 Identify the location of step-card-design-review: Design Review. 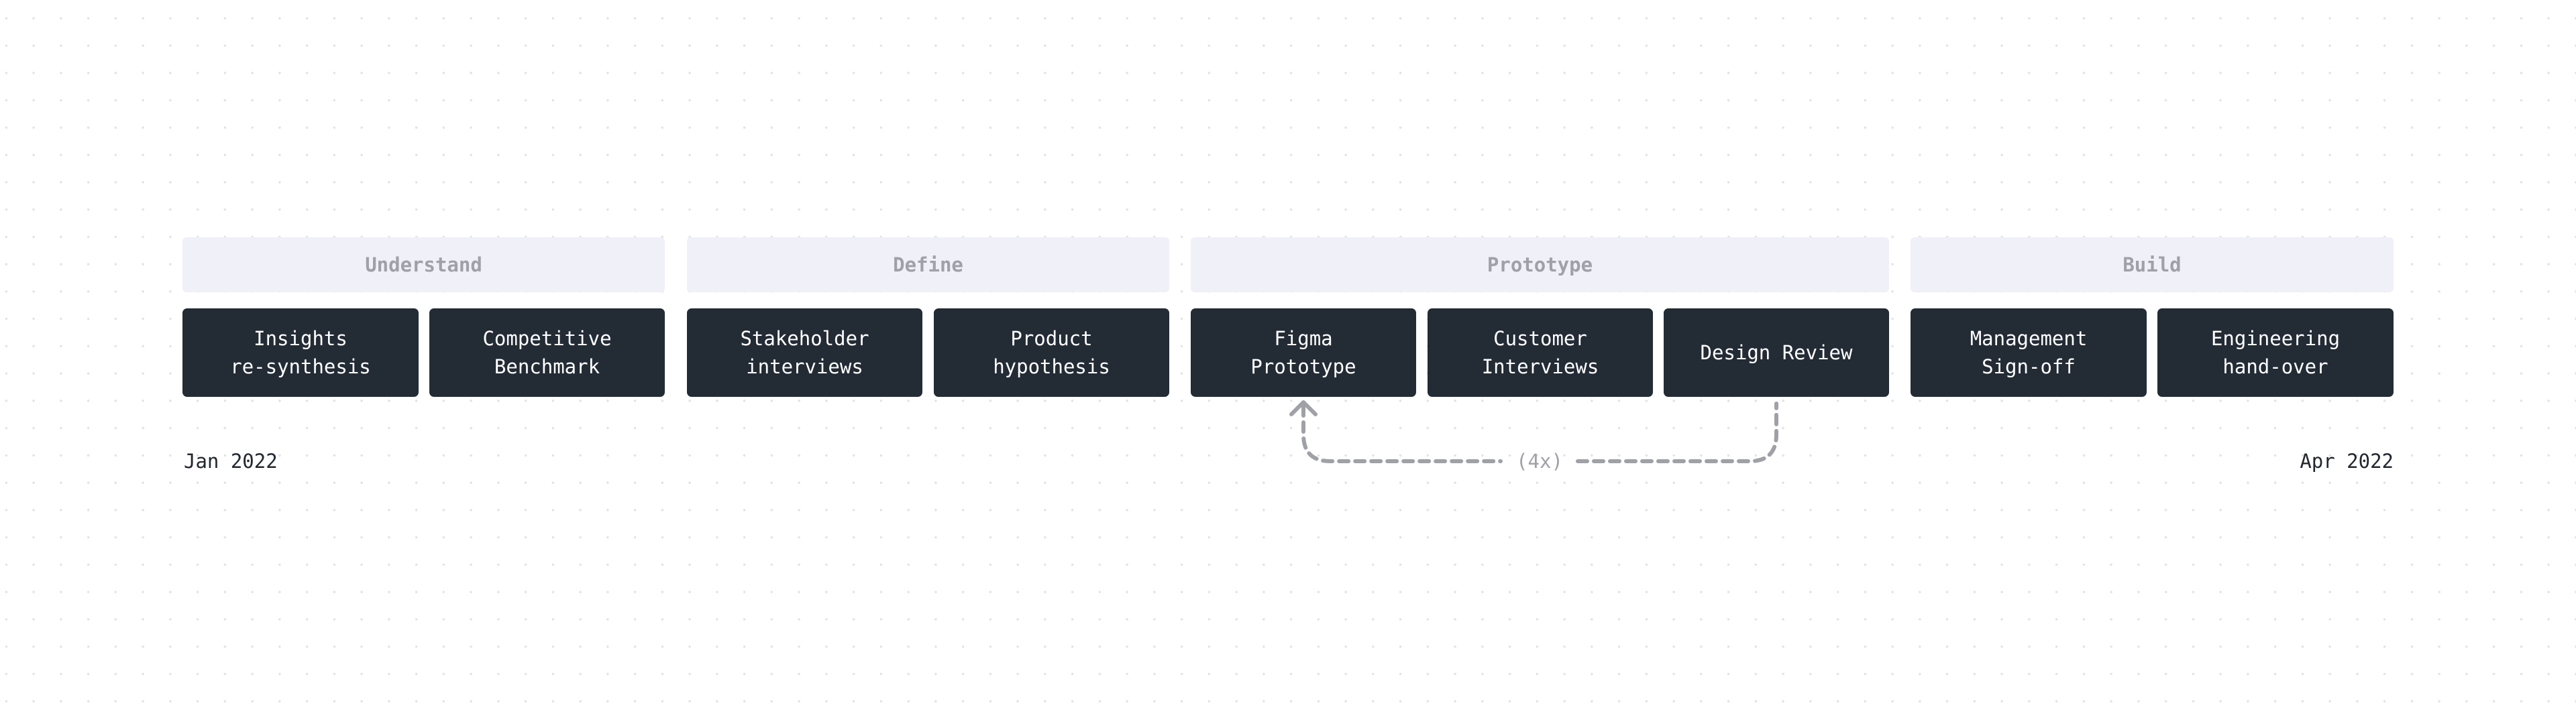
(1776, 352).